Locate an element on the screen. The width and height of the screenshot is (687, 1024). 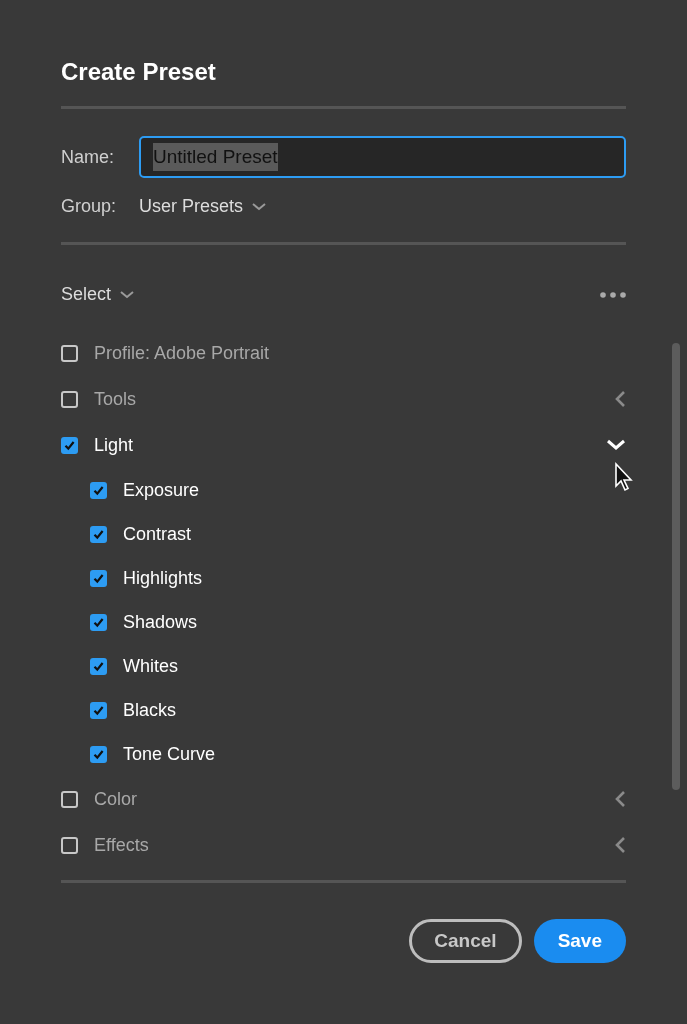
name-label: Name: is located at coordinates (88, 157).